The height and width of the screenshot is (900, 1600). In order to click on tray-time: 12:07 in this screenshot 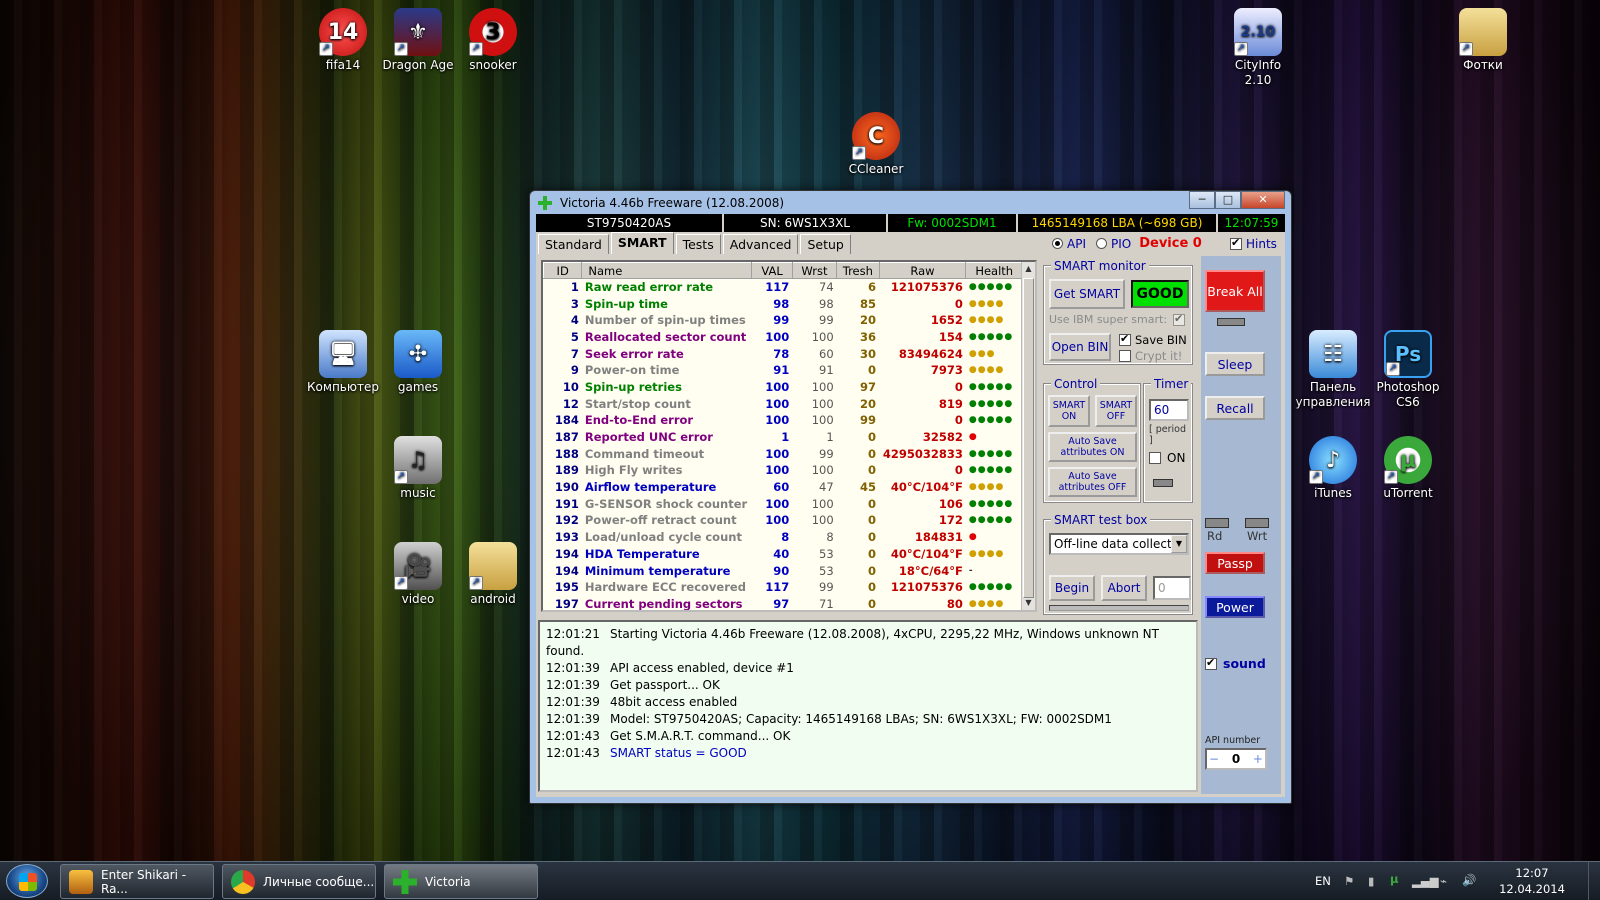, I will do `click(1532, 873)`.